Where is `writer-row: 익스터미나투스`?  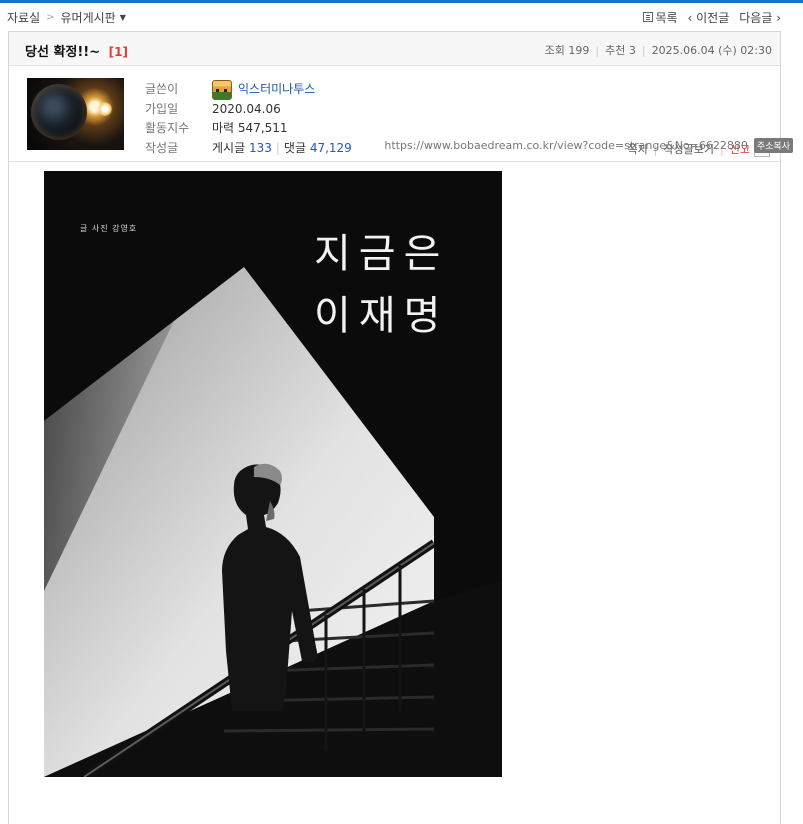 writer-row: 익스터미나투스 is located at coordinates (282, 89).